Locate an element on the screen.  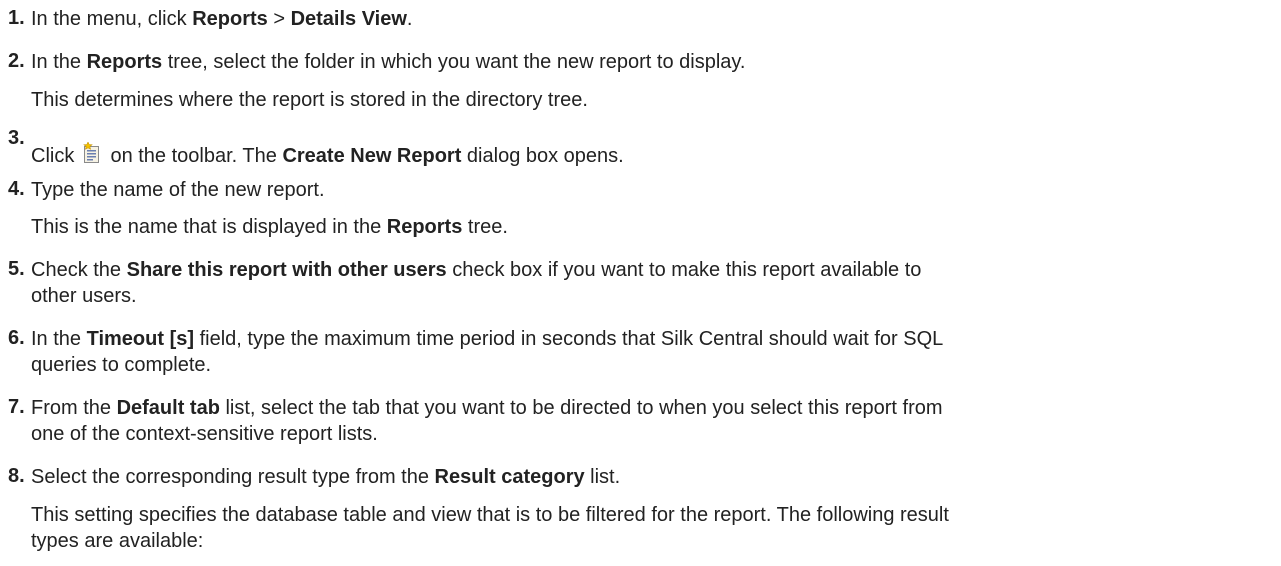
share-report-checkbox-label: Share this report with other users is located at coordinates (286, 270).